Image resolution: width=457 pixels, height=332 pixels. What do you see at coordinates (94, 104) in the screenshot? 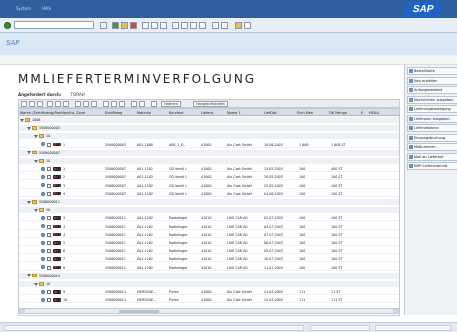
I see `word-icon` at bounding box center [94, 104].